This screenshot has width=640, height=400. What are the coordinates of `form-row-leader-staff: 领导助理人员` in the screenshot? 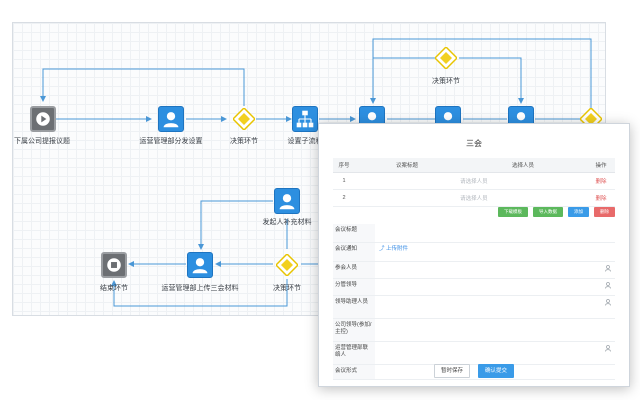 It's located at (474, 307).